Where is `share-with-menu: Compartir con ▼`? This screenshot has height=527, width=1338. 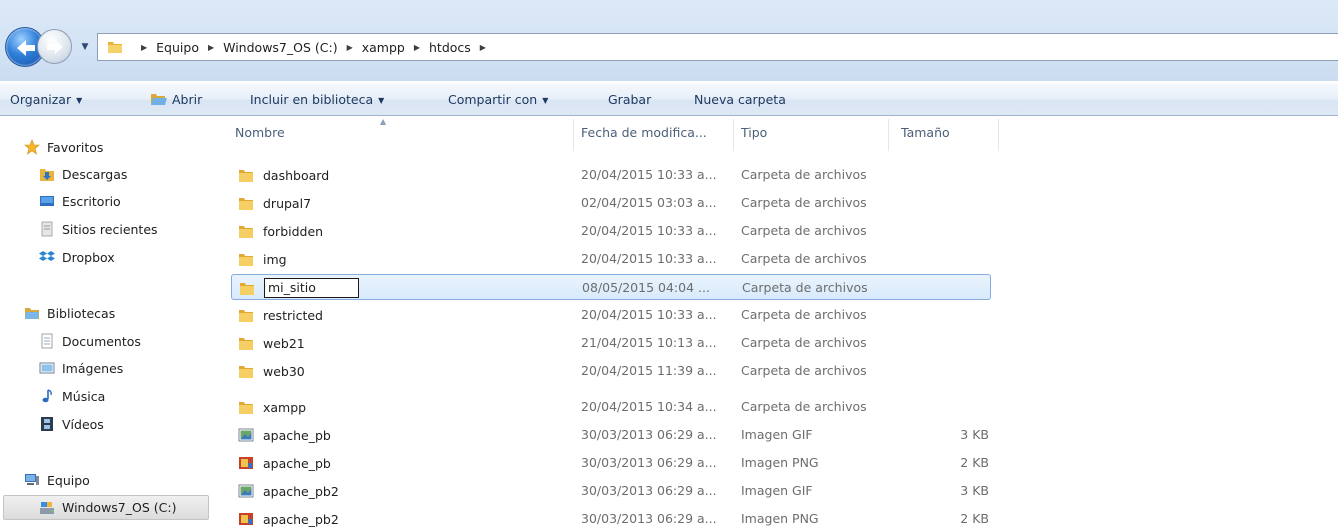
share-with-menu: Compartir con ▼ is located at coordinates (498, 101).